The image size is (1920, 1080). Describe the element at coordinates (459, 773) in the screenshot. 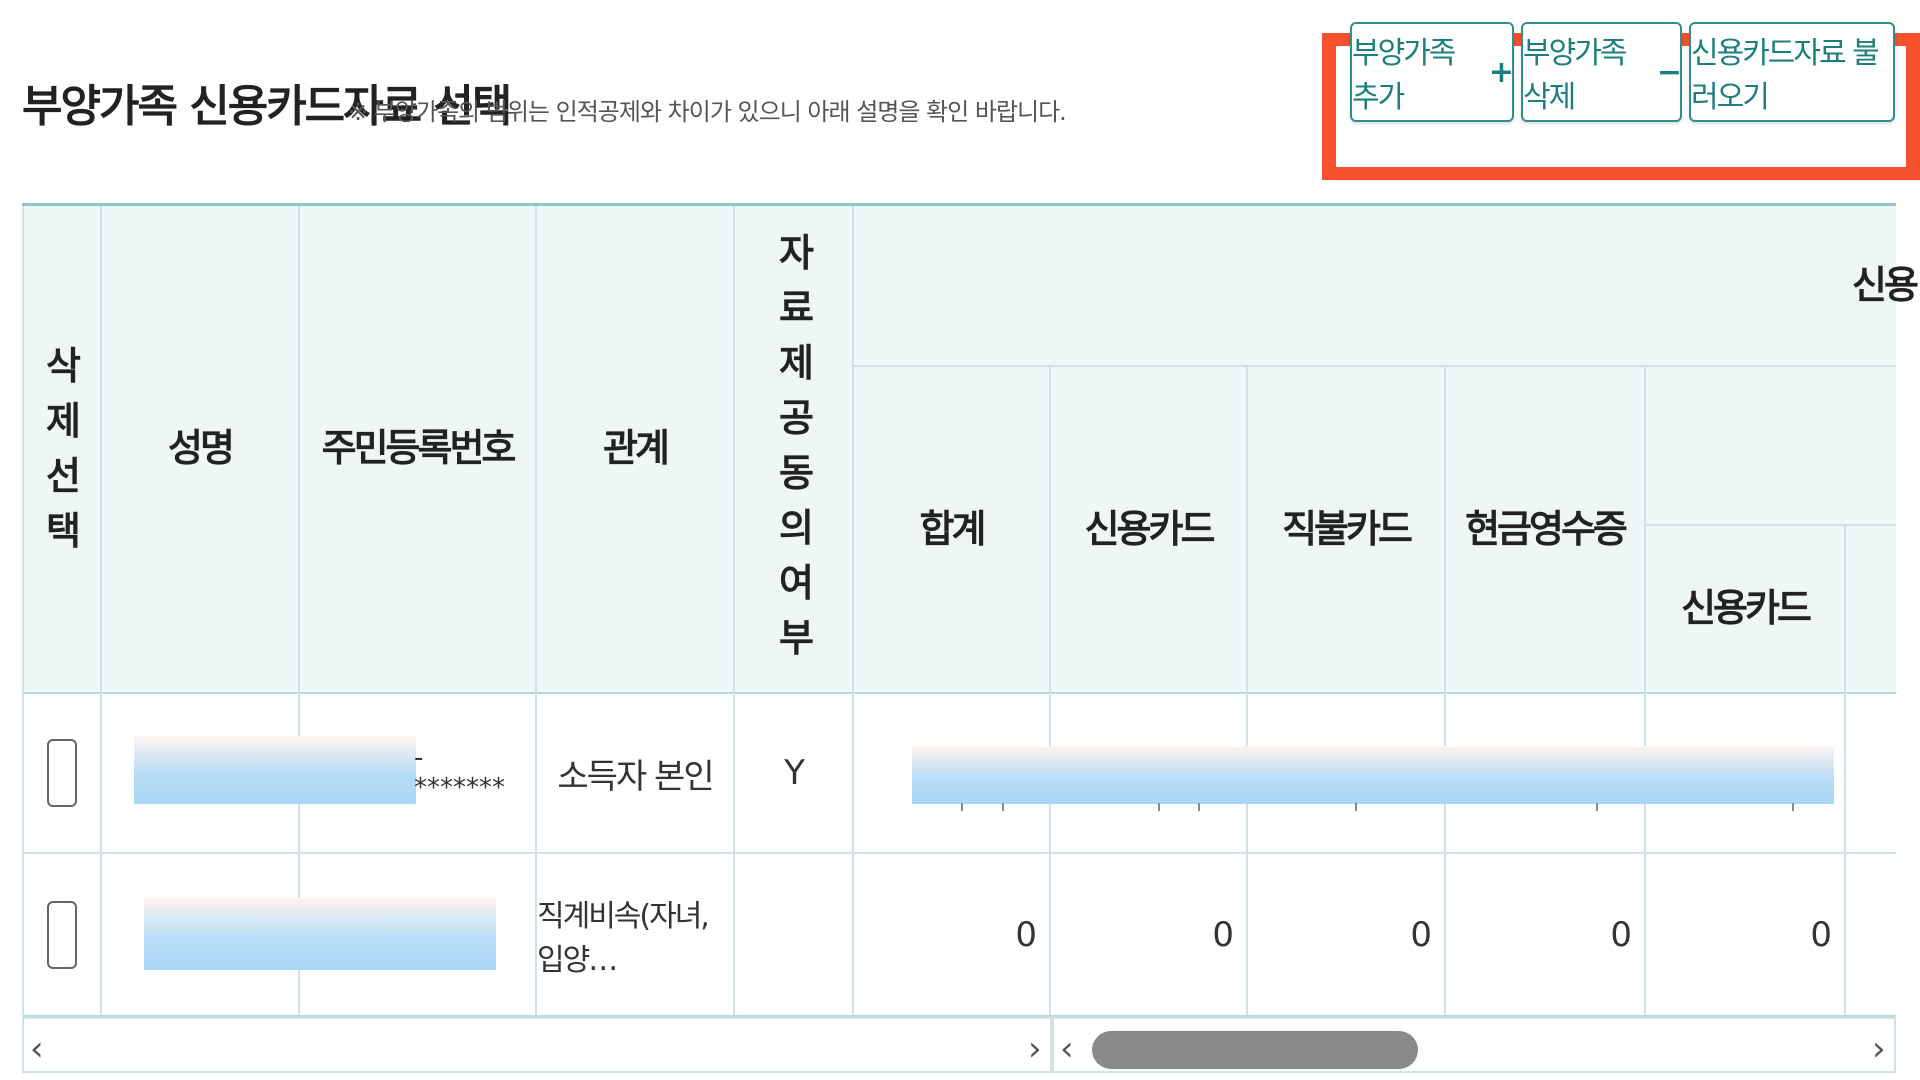

I see `rrn-masked: -*******` at that location.